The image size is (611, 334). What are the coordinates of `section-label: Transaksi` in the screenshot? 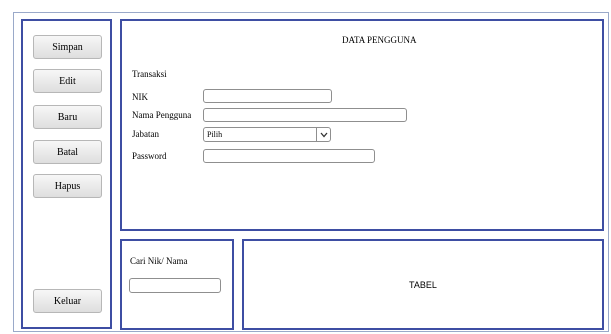 It's located at (149, 74).